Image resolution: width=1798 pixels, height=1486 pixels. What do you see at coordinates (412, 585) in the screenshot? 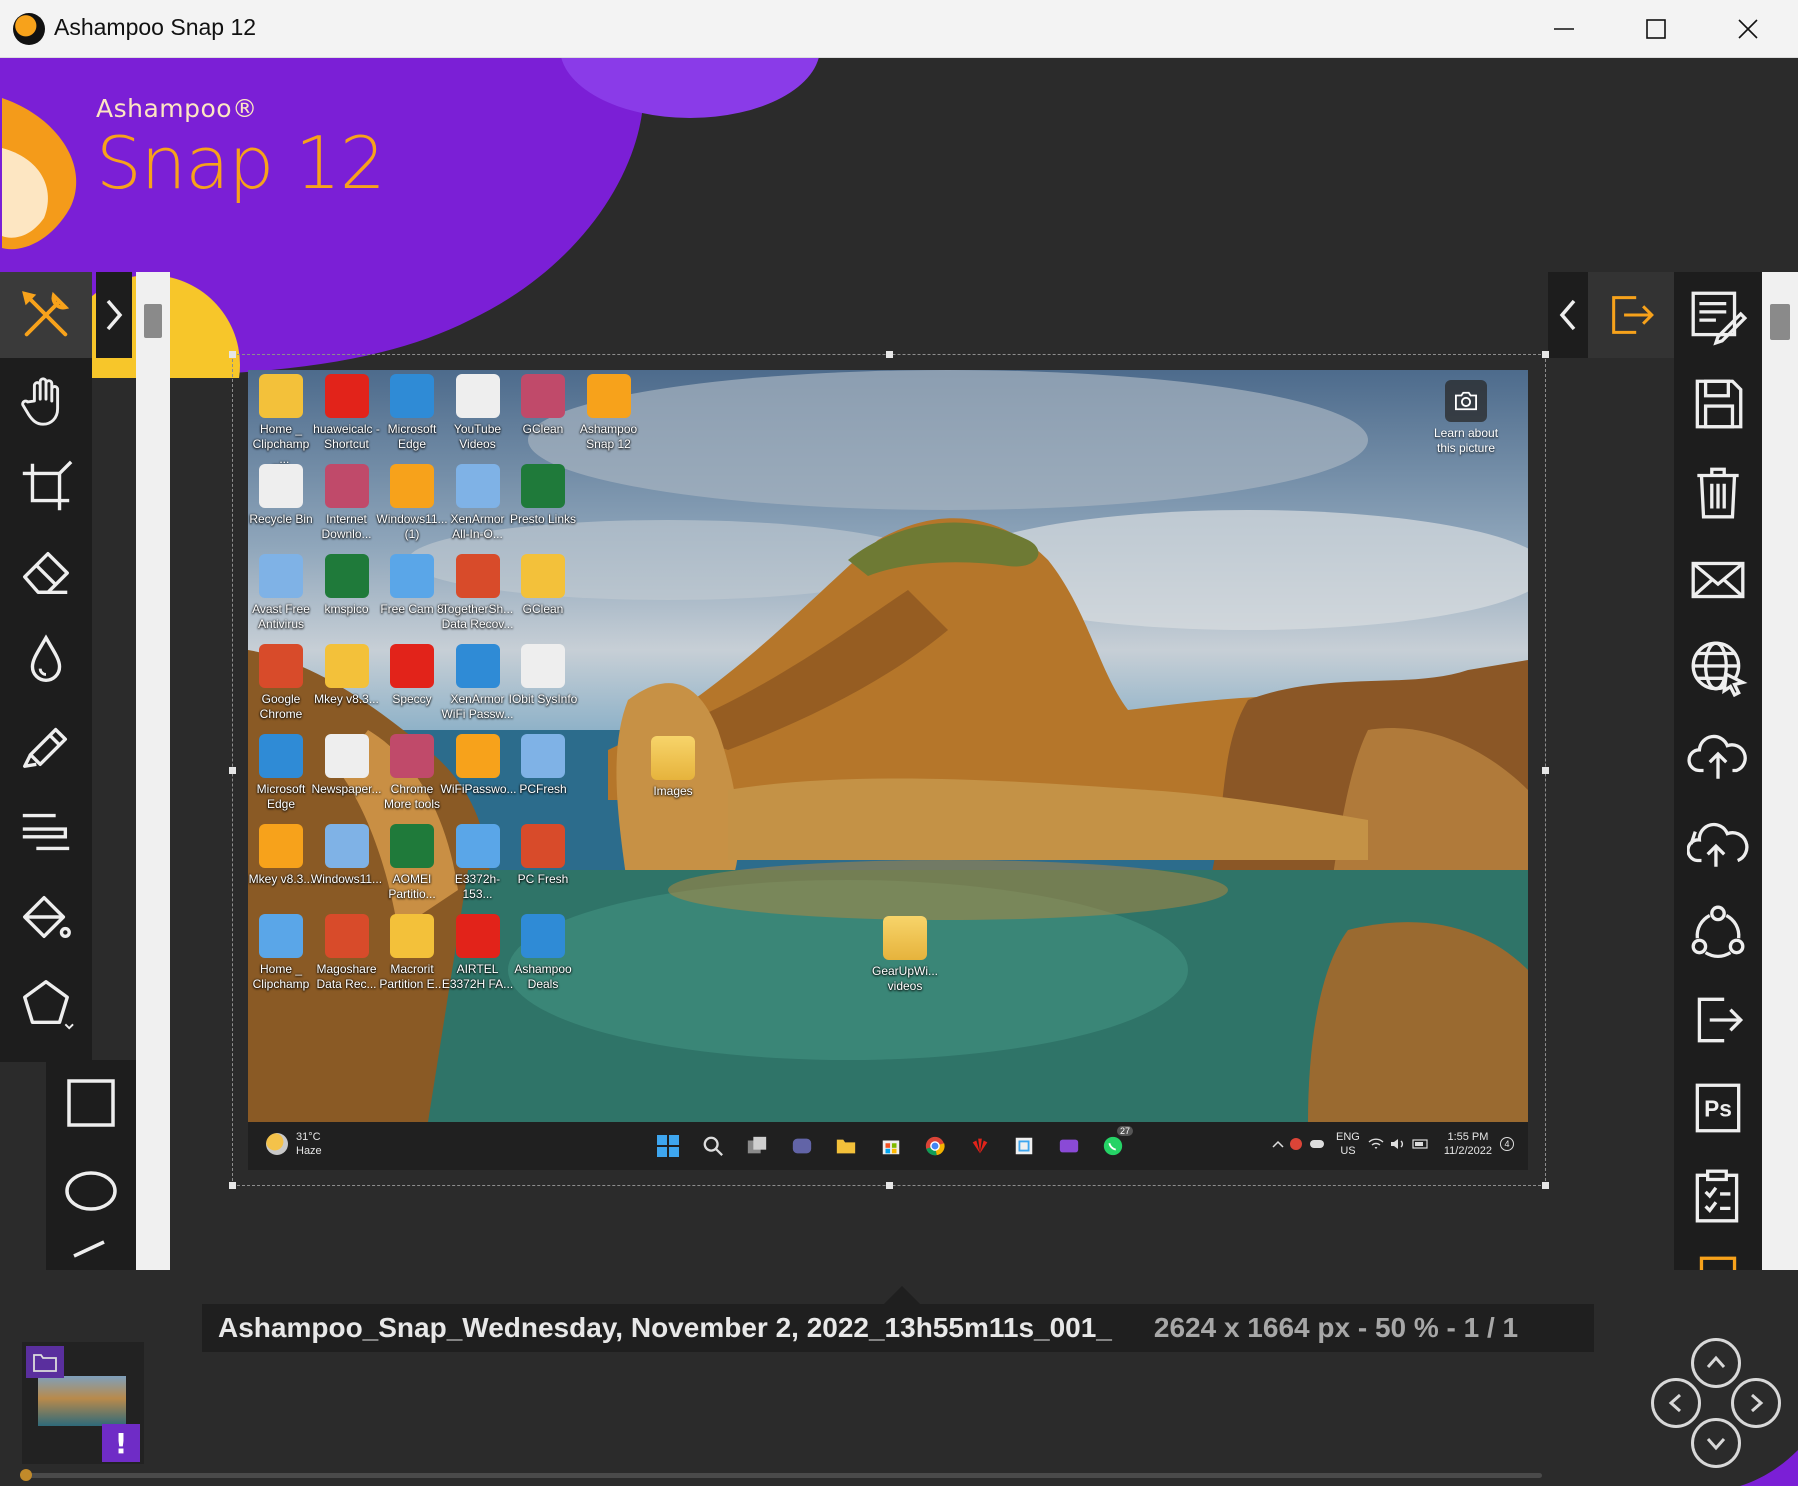
I see `desktop-icon: Free Cam 8` at bounding box center [412, 585].